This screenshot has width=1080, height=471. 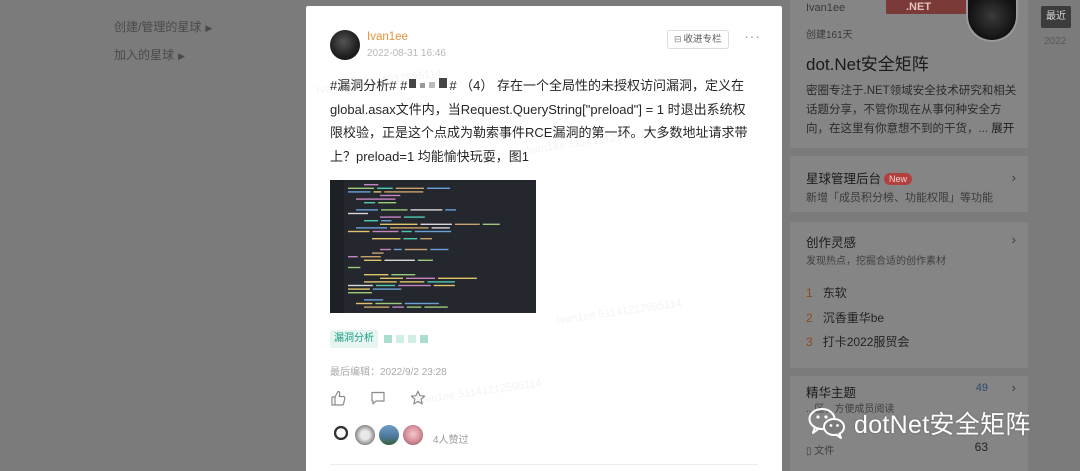 What do you see at coordinates (942, 425) in the screenshot?
I see `source-watermark-text: dotNet安全矩阵` at bounding box center [942, 425].